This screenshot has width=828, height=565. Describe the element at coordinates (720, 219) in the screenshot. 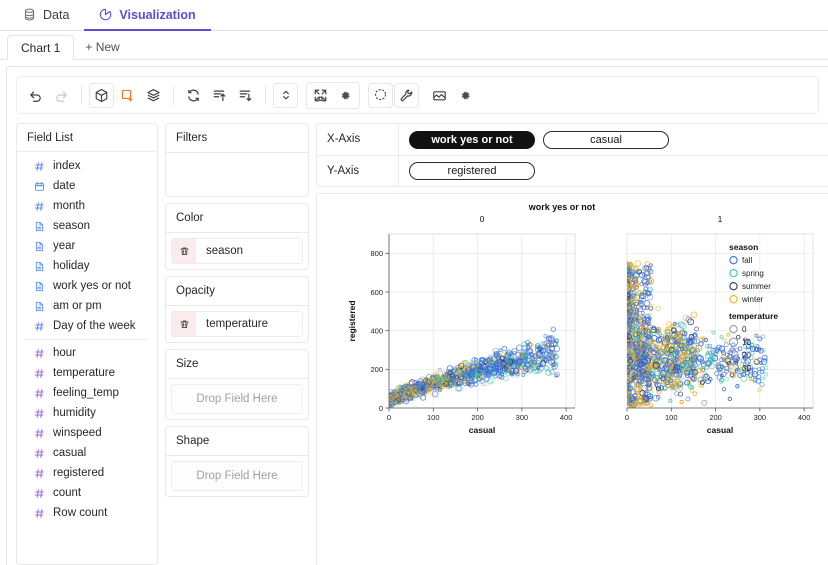

I see `svg-text: 1` at that location.